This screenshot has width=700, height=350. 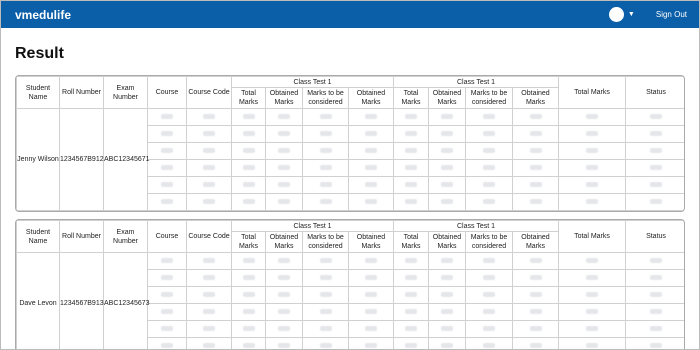 What do you see at coordinates (126, 300) in the screenshot?
I see `exam-number-cell: ABC12345673` at bounding box center [126, 300].